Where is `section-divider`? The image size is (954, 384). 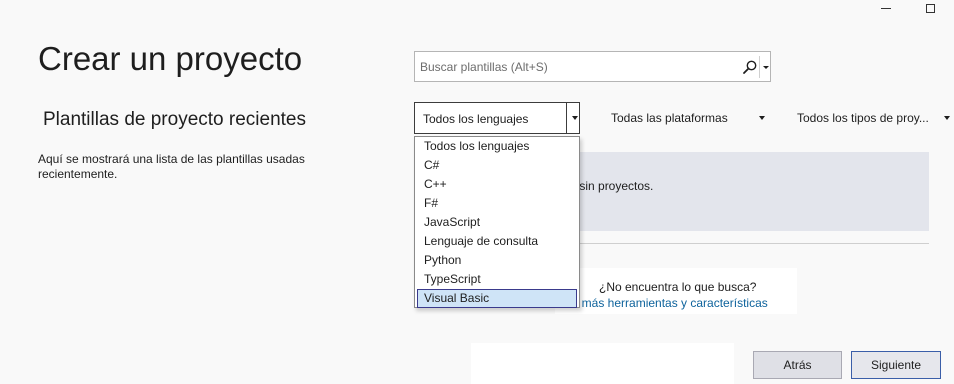 section-divider is located at coordinates (744, 243).